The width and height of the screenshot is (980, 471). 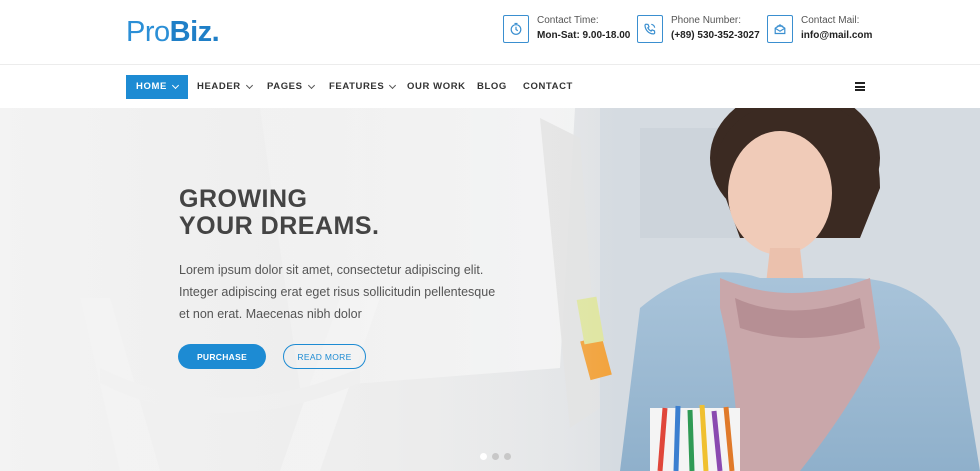 I want to click on nav-item-our-work-label: OUR WORK, so click(x=436, y=86).